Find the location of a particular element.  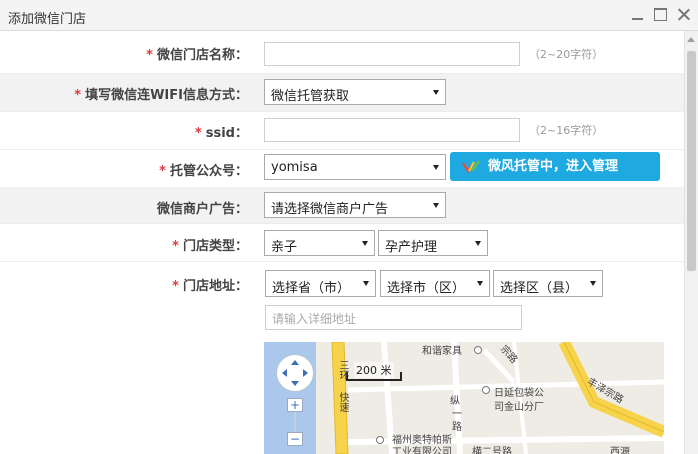

ssid-input is located at coordinates (392, 130).